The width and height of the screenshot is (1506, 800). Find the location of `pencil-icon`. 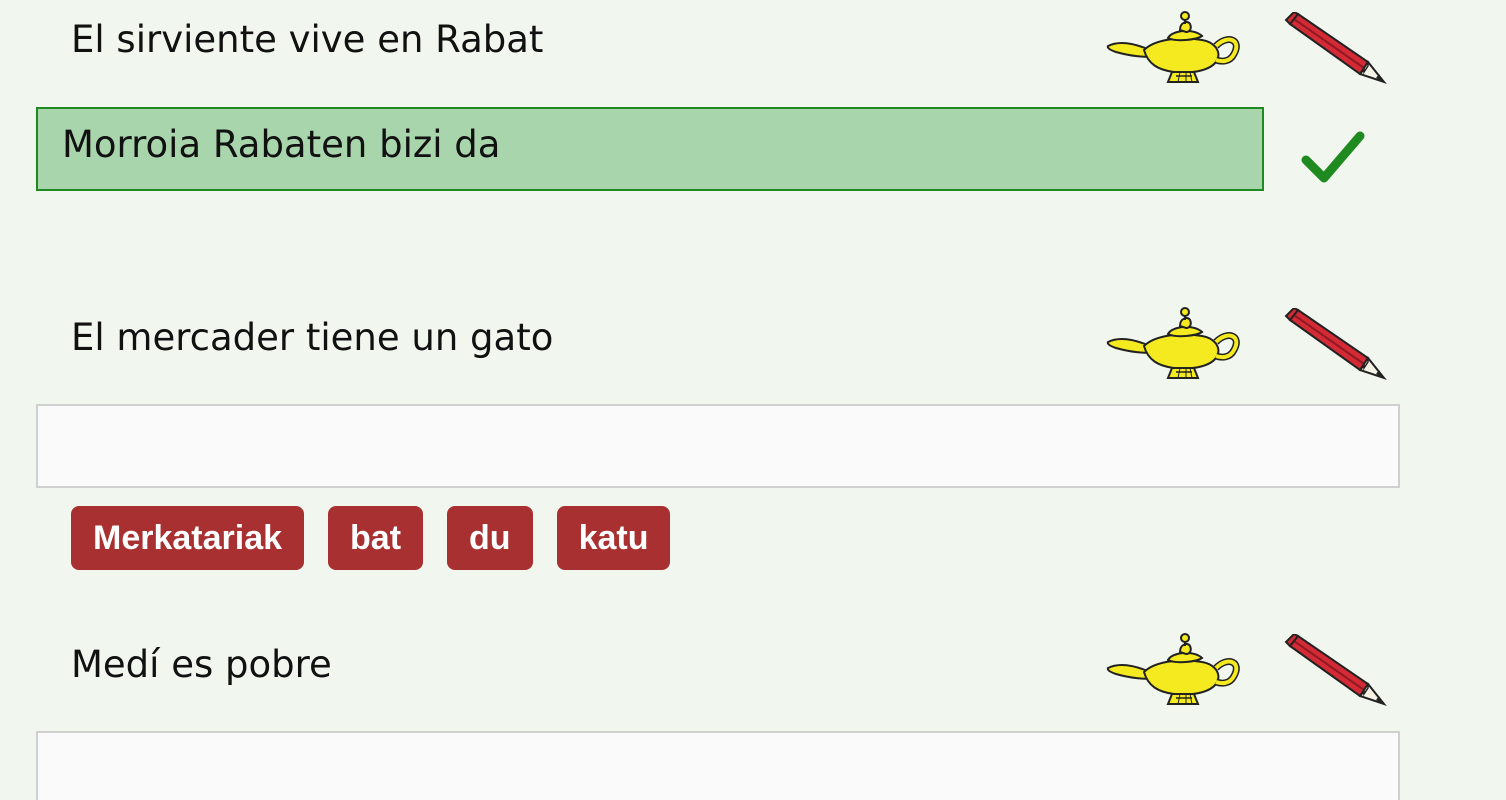

pencil-icon is located at coordinates (1336, 671).